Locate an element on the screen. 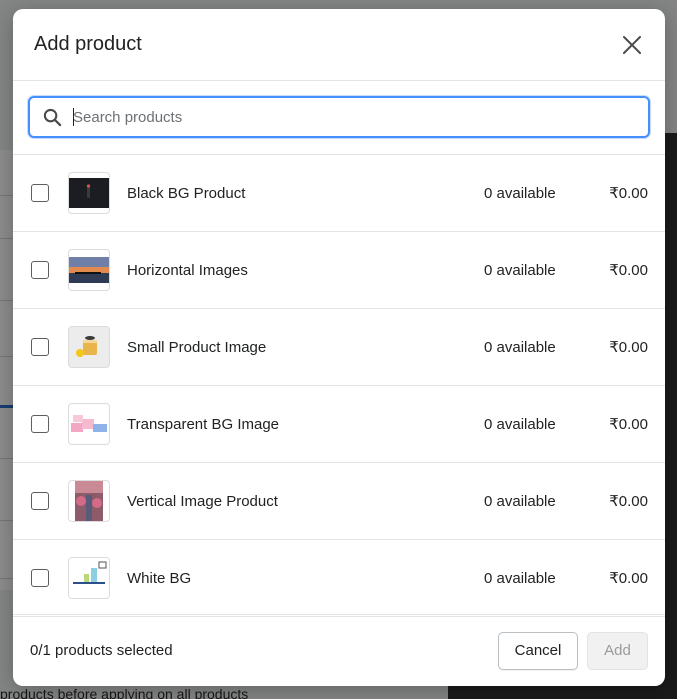 The height and width of the screenshot is (699, 677). footer-actions: Cancel Add is located at coordinates (573, 650).